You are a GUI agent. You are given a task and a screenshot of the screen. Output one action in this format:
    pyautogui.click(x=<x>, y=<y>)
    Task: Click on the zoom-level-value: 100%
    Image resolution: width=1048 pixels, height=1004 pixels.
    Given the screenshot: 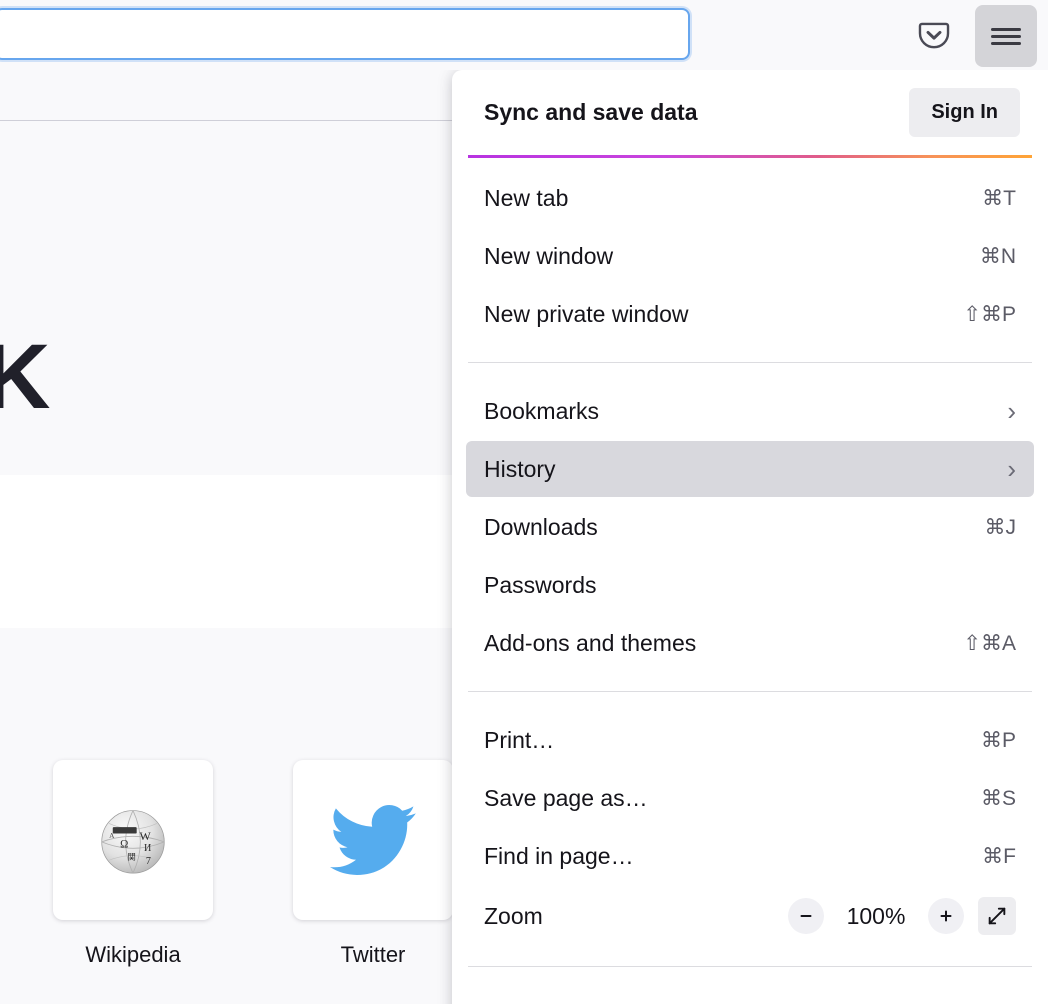 What is the action you would take?
    pyautogui.click(x=876, y=916)
    